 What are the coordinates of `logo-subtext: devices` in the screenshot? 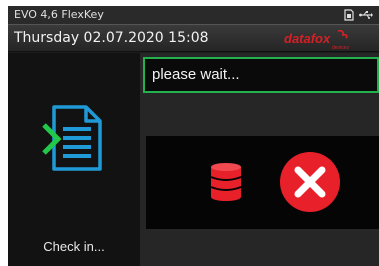 It's located at (340, 48).